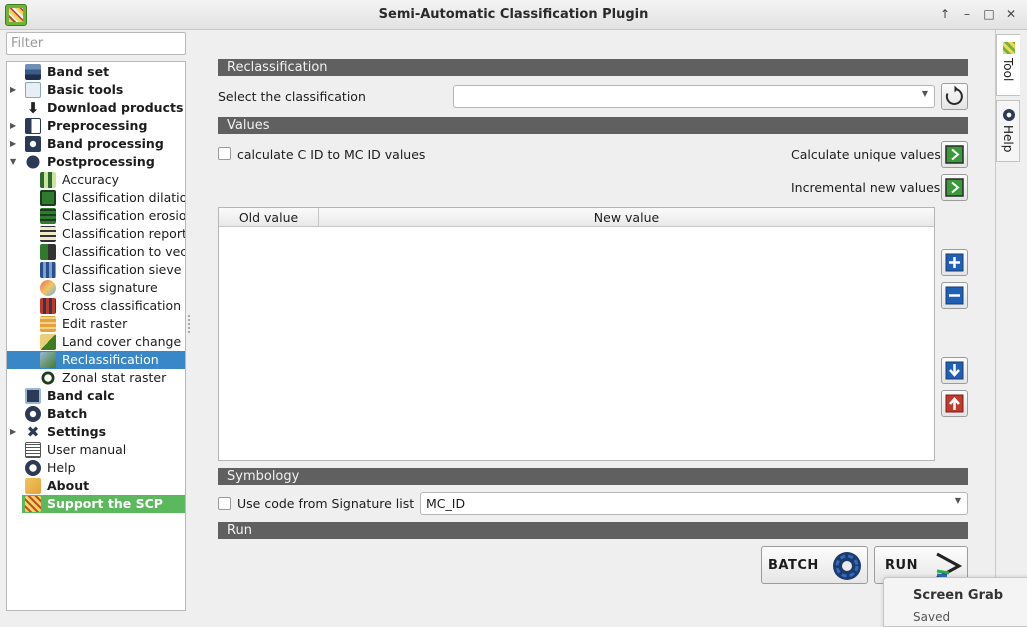 The width and height of the screenshot is (1027, 627). I want to click on run-header: Run, so click(593, 530).